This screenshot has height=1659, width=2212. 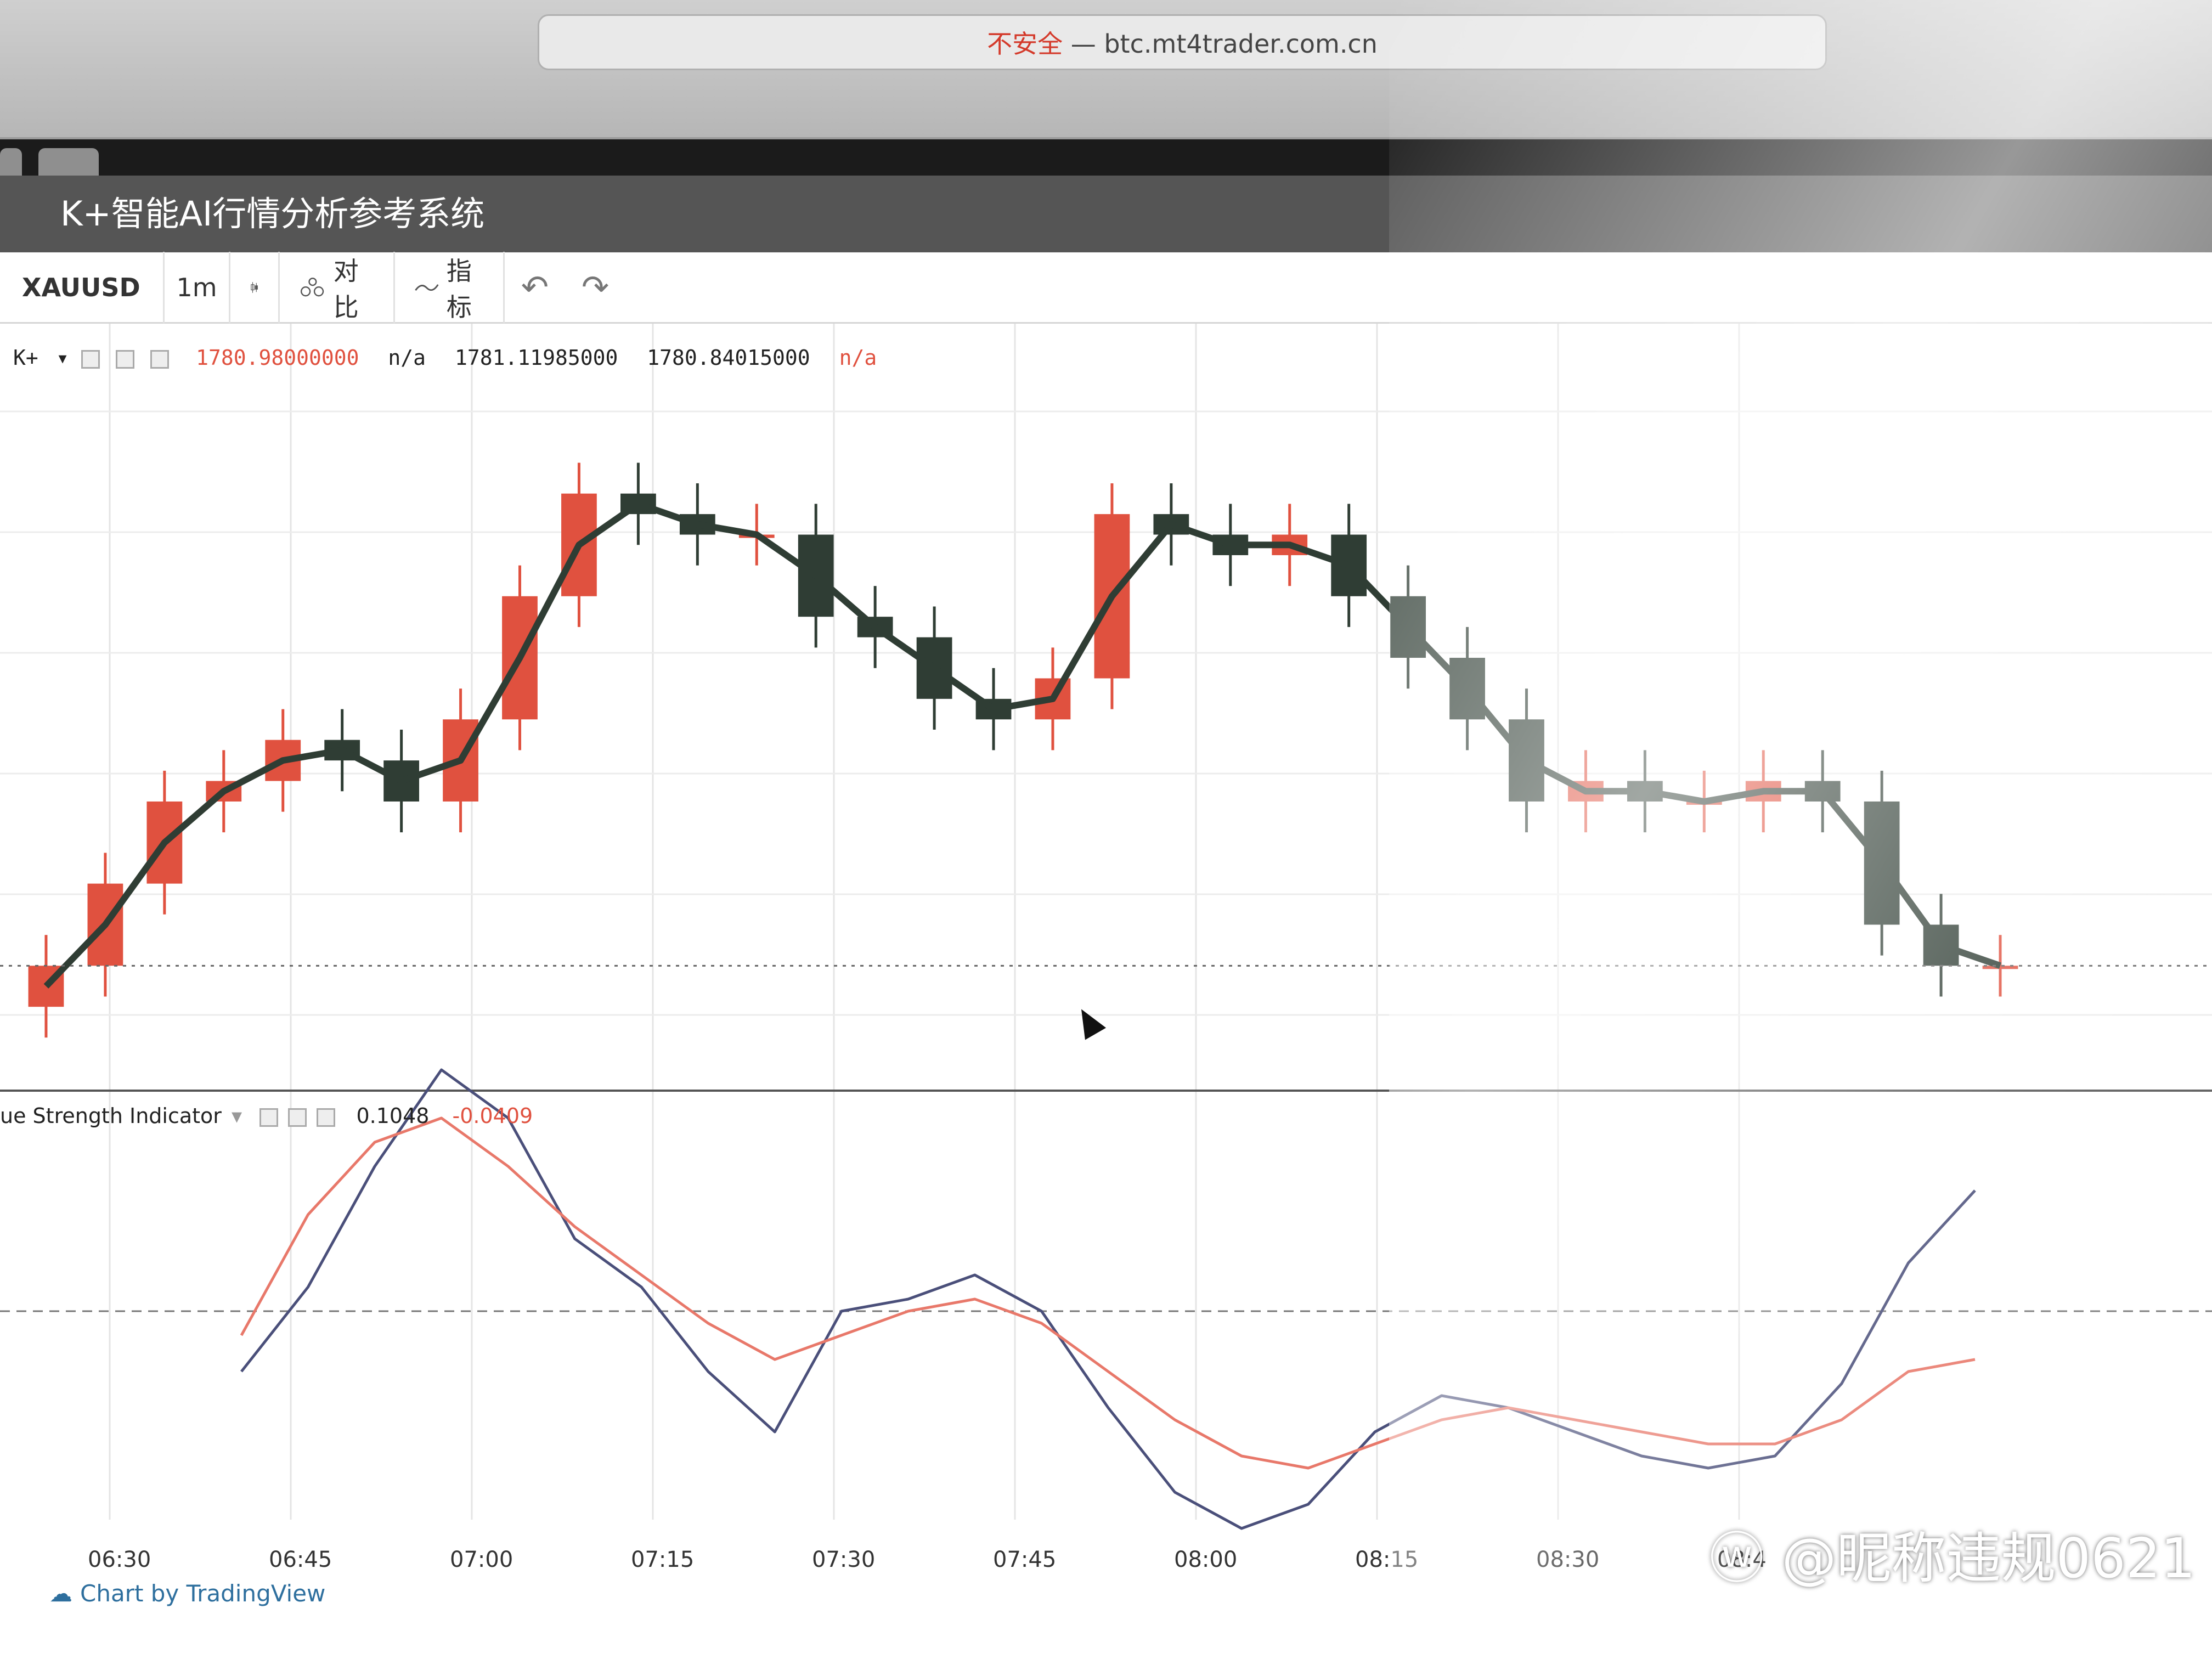 I want to click on browser-chrome: 不安全 — btc.mt4trader.com.cn, so click(x=1106, y=69).